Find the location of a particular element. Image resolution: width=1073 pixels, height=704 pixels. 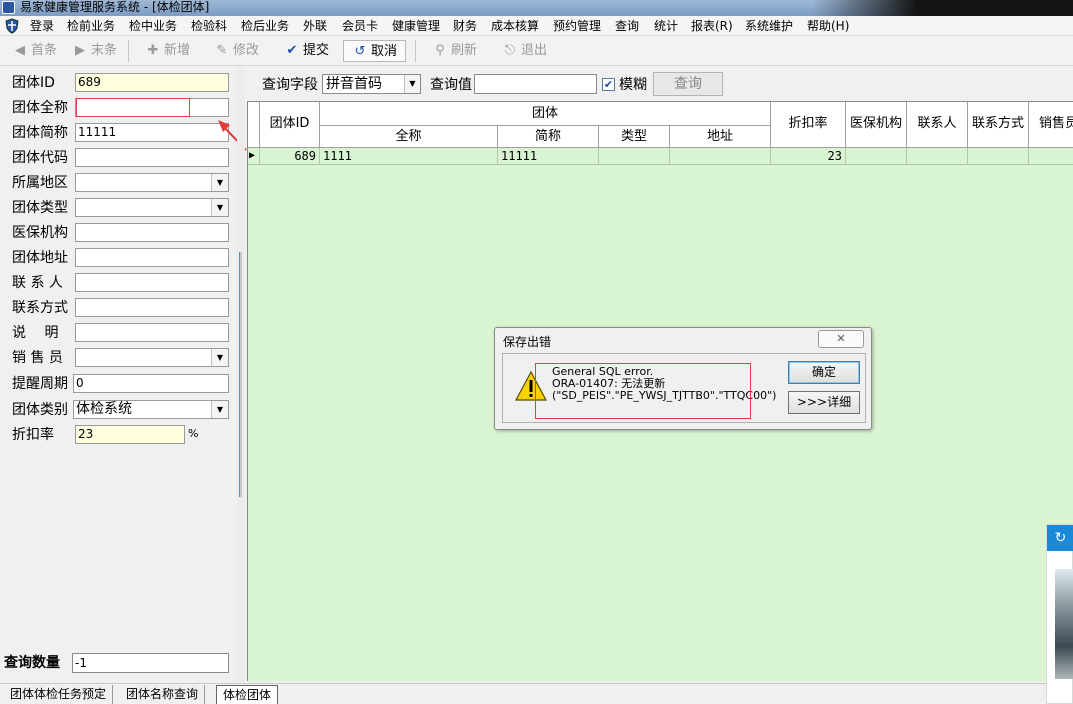

form-row-insurance: 医保机构 is located at coordinates (118, 233).